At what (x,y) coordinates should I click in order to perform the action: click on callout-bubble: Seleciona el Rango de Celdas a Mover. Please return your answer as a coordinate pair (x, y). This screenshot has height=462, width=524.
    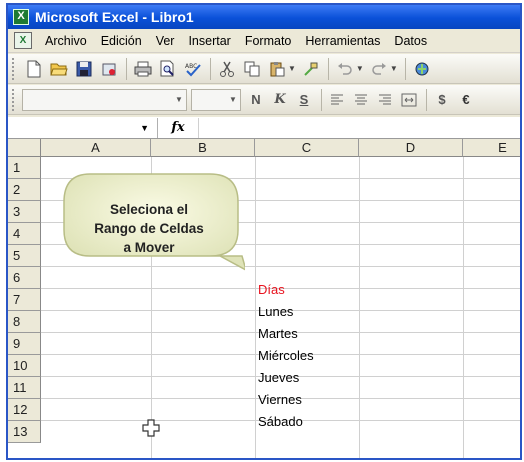
    Looking at the image, I should click on (154, 224).